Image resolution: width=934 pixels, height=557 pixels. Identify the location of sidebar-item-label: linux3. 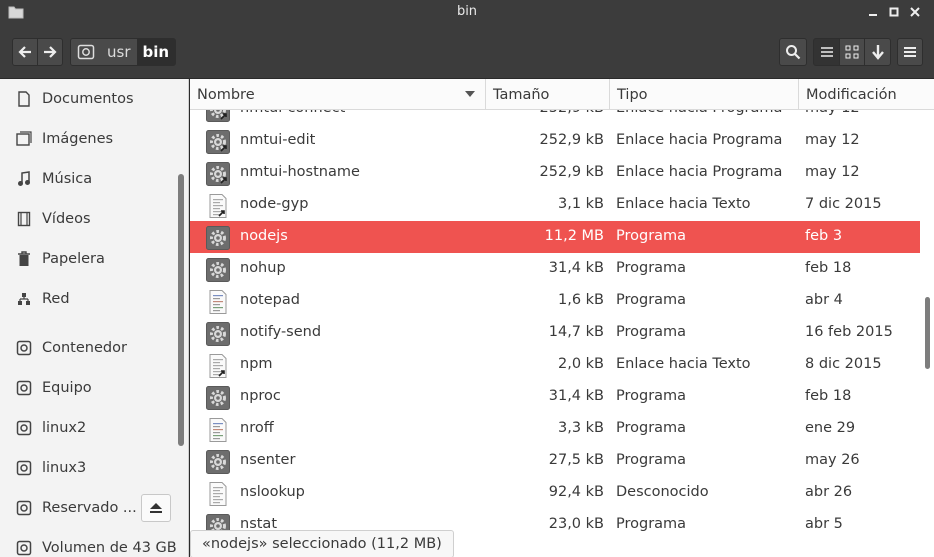
(64, 468).